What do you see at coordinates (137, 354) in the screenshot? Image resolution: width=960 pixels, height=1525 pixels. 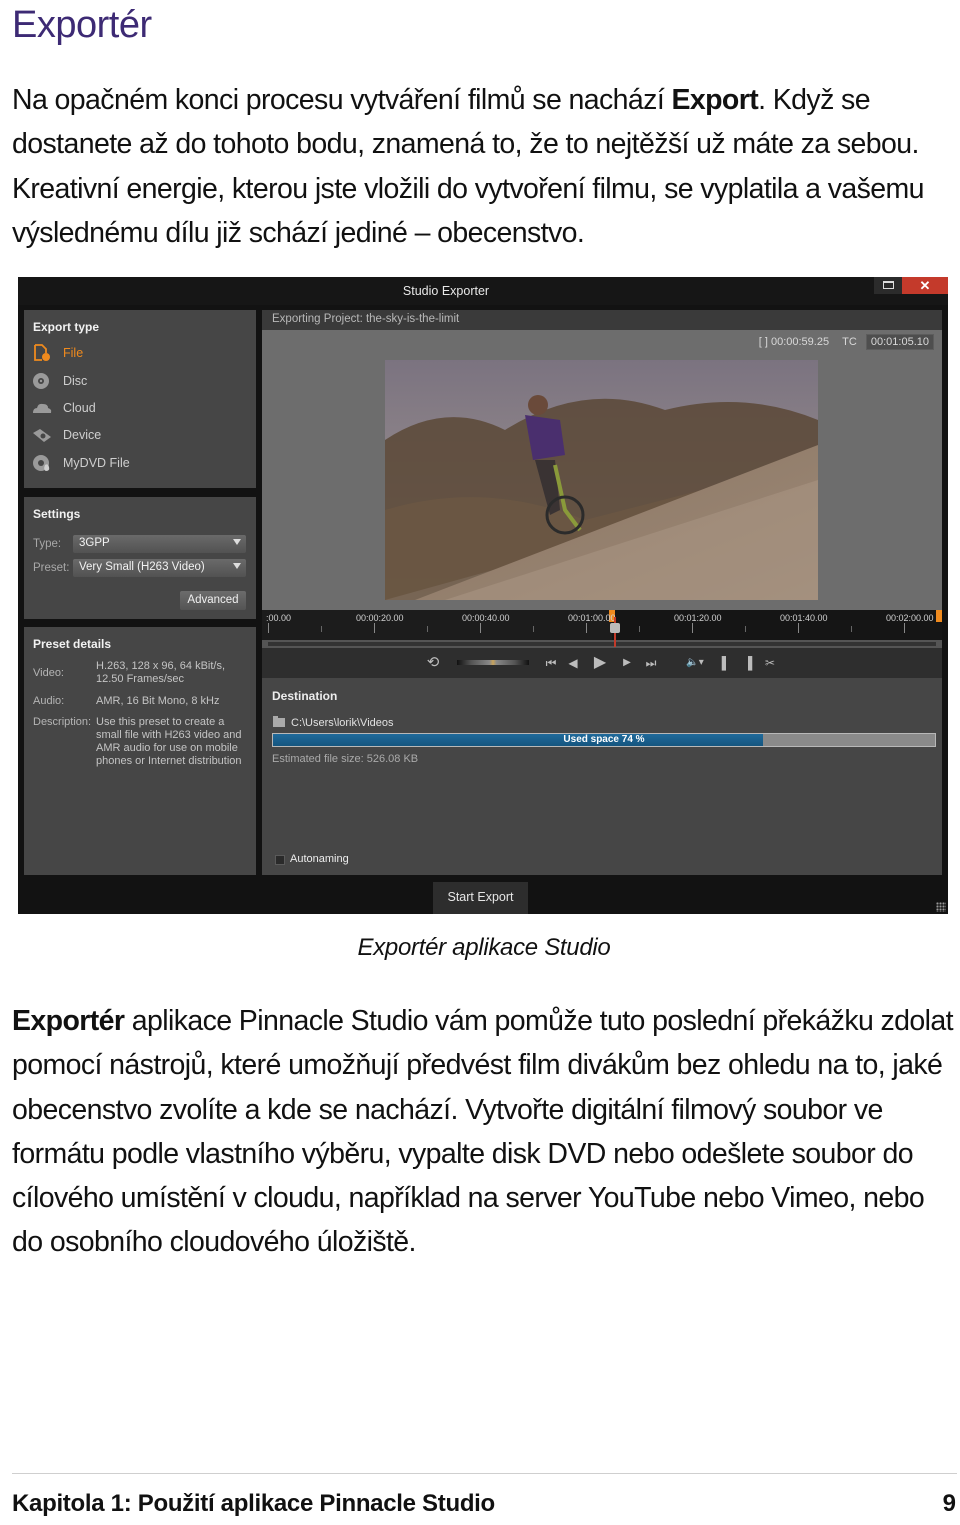 I see `export-type-file: File` at bounding box center [137, 354].